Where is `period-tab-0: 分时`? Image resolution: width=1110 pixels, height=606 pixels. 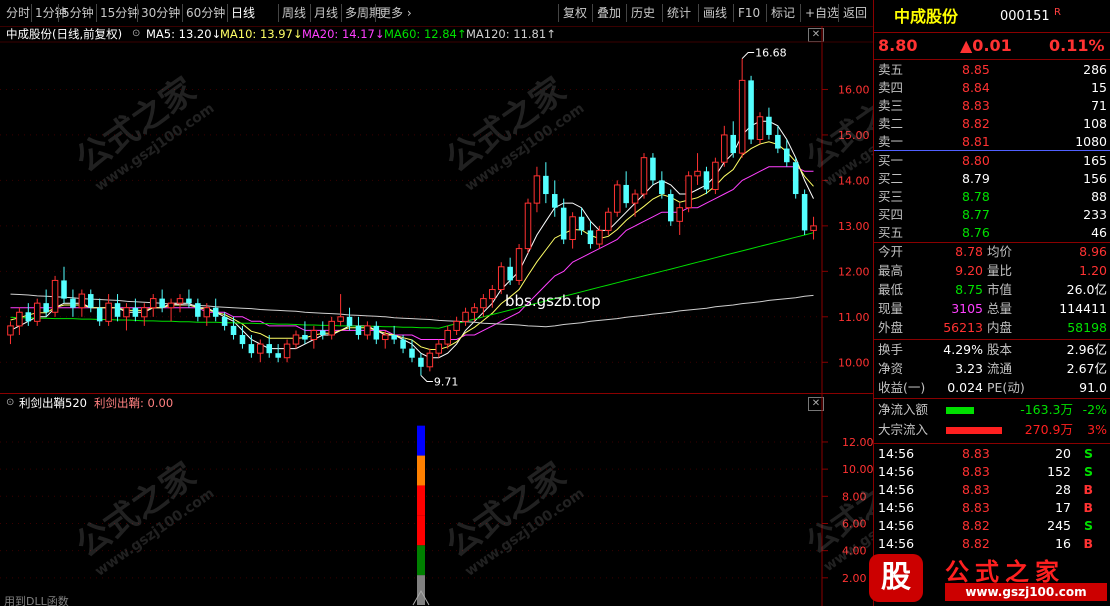
period-tab-0: 分时 is located at coordinates (18, 13).